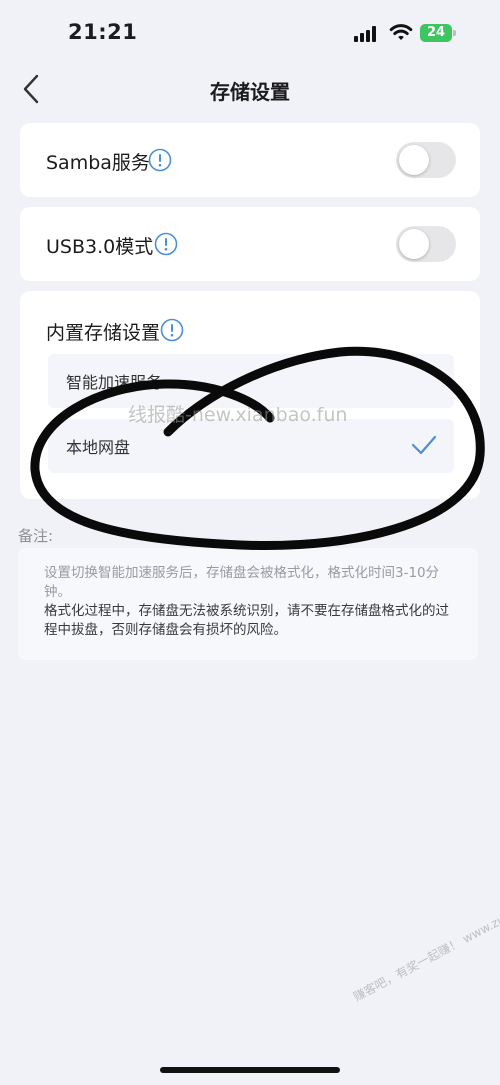  I want to click on checkmark-icon, so click(424, 445).